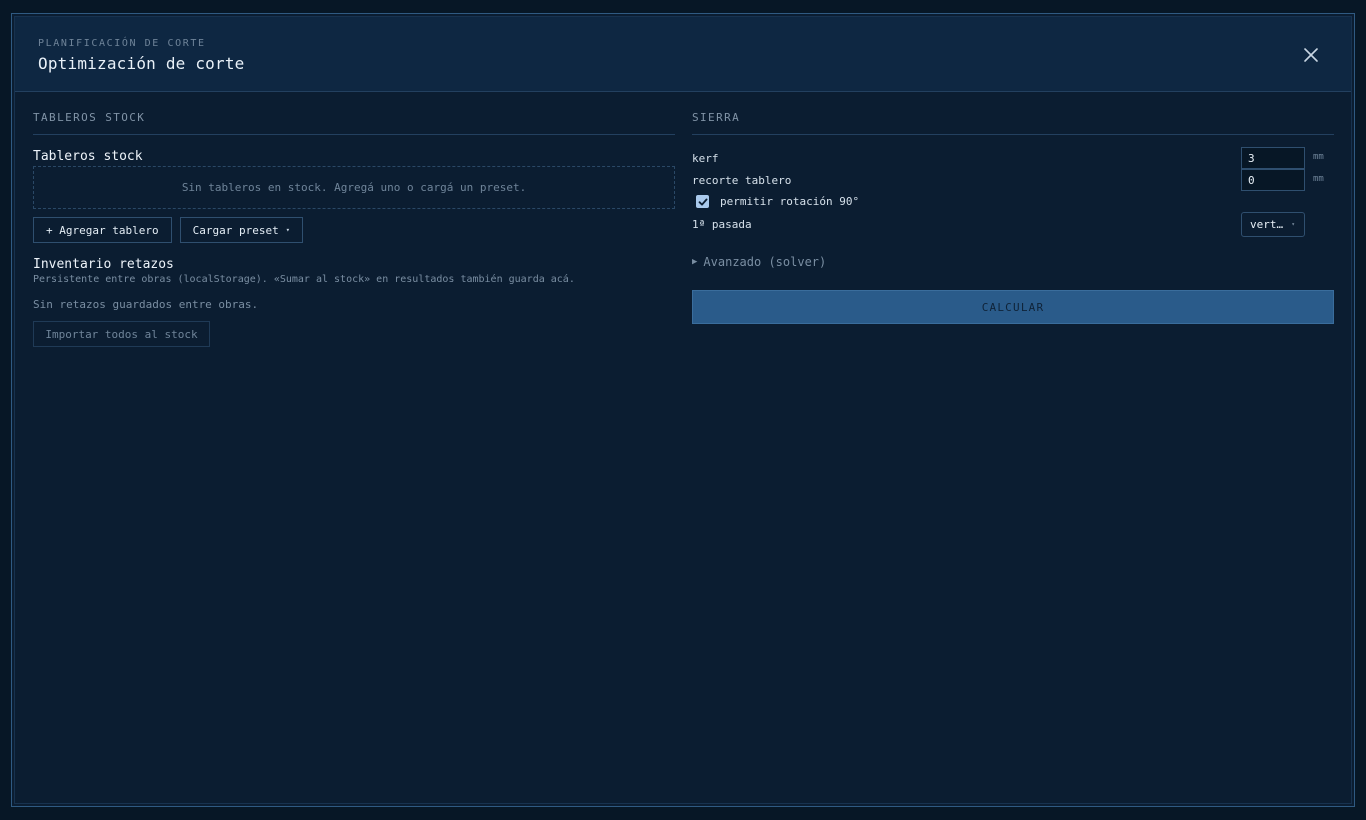 The image size is (1366, 820). What do you see at coordinates (765, 262) in the screenshot?
I see `advanced-solver-label: Avanzado (solver)` at bounding box center [765, 262].